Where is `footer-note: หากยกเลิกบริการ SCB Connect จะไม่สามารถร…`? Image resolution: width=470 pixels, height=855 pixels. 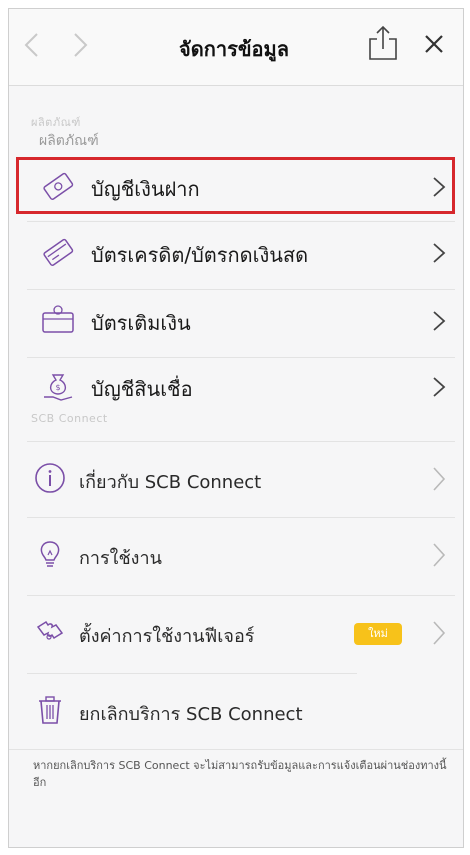 footer-note: หากยกเลิกบริการ SCB Connect จะไม่สามารถร… is located at coordinates (240, 774).